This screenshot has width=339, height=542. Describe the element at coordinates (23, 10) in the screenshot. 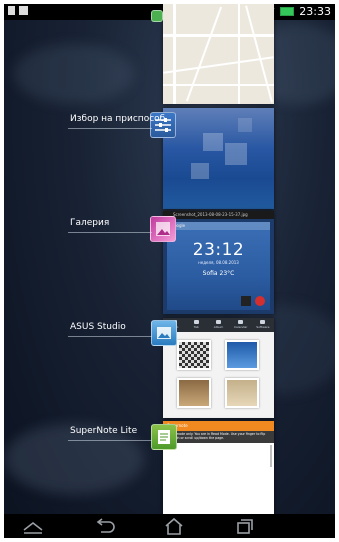

I see `download-icon` at that location.